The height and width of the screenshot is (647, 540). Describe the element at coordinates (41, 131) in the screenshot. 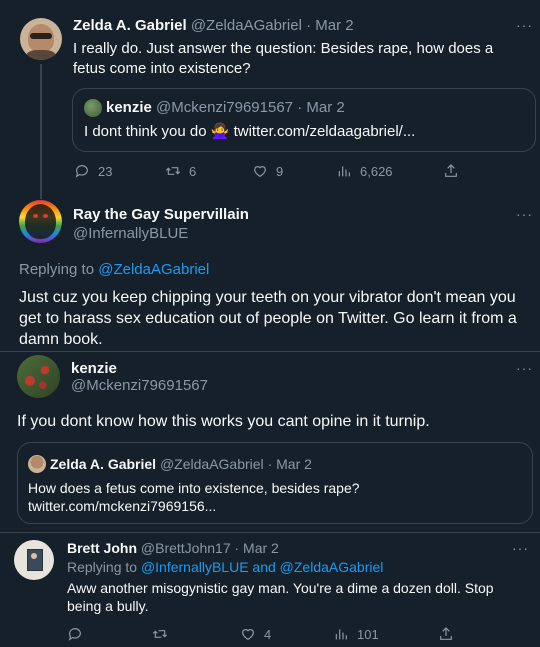

I see `thread-line` at that location.